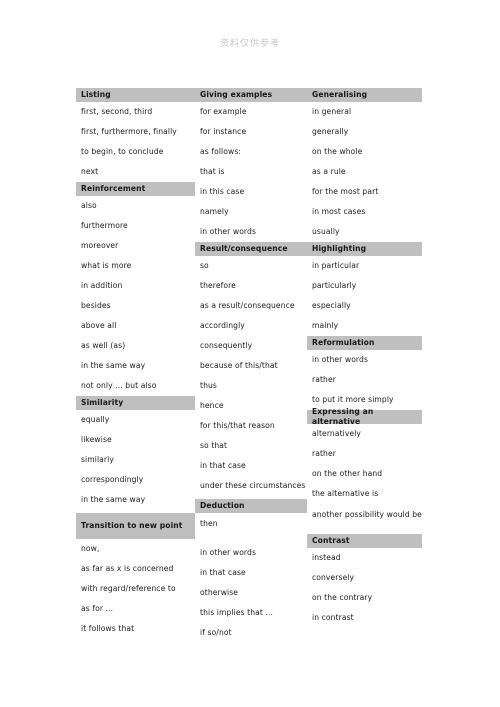 The width and height of the screenshot is (500, 707). What do you see at coordinates (336, 265) in the screenshot?
I see `phrase-item: in particular` at bounding box center [336, 265].